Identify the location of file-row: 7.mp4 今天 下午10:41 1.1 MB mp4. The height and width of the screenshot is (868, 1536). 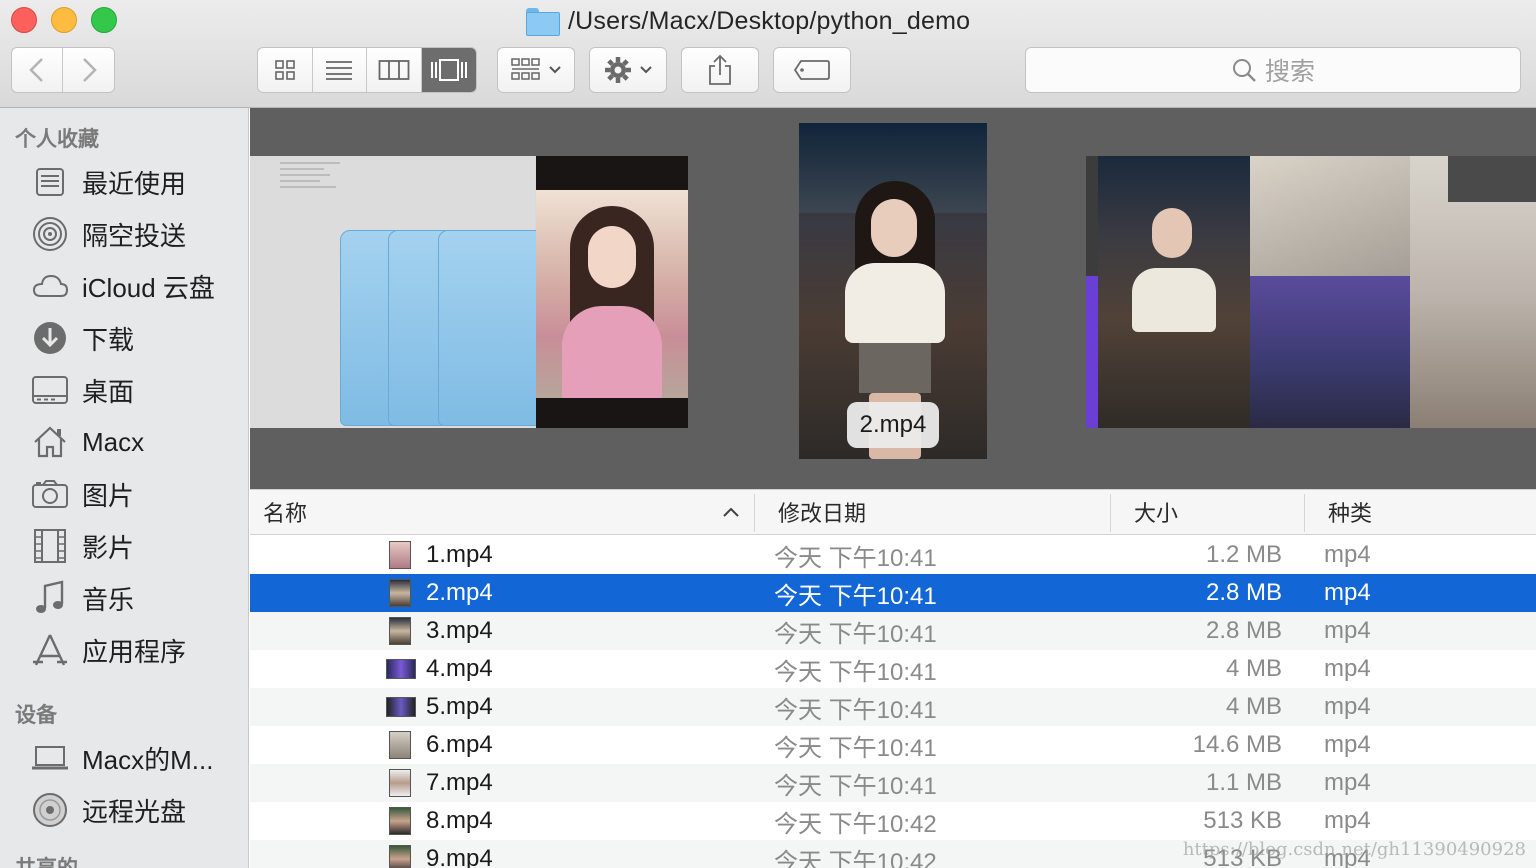
(893, 783).